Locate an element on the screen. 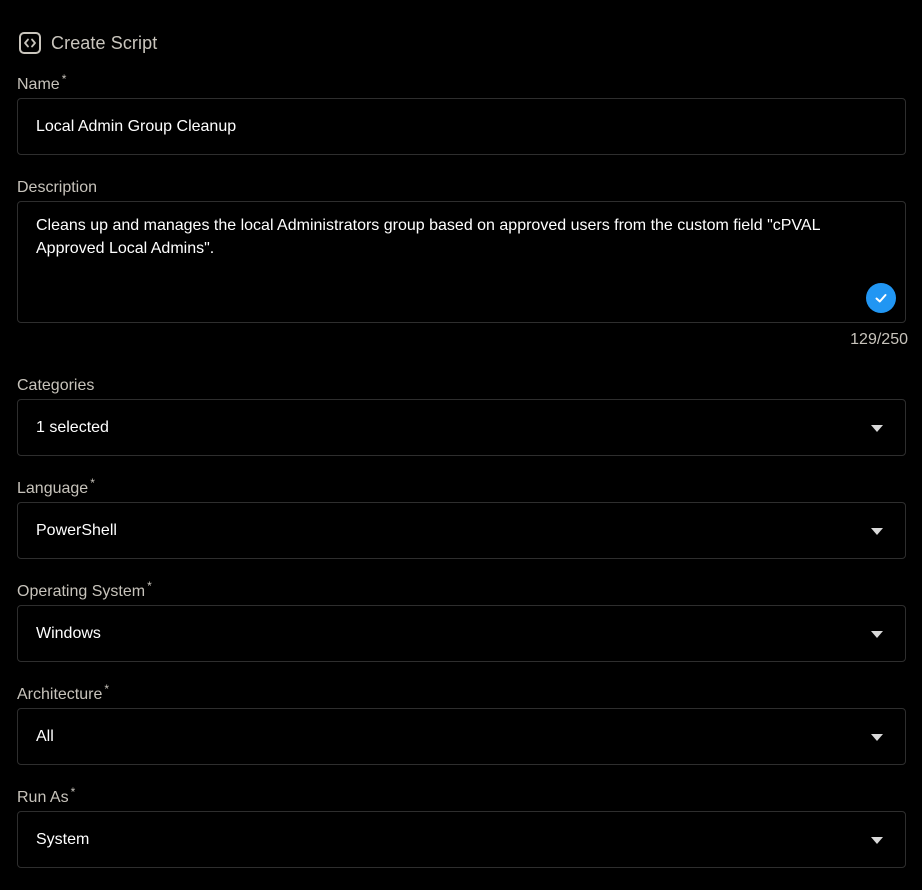 Image resolution: width=922 pixels, height=890 pixels. code-icon is located at coordinates (30, 43).